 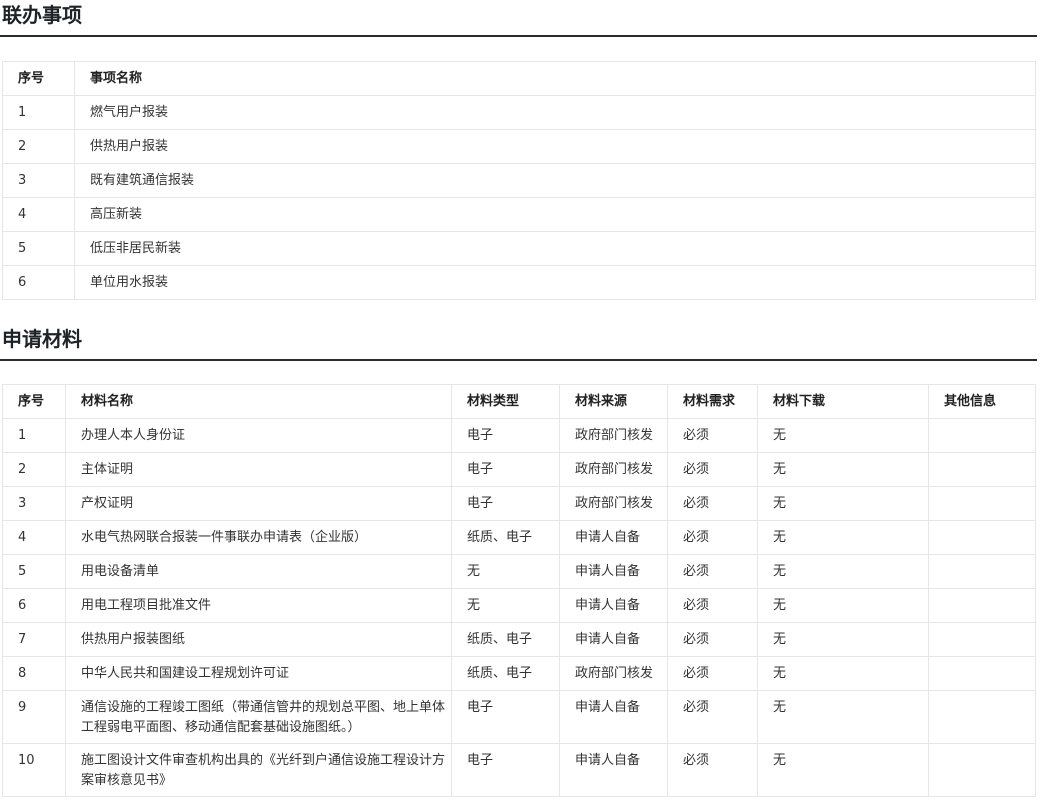 I want to click on cell-index: 9, so click(x=34, y=717).